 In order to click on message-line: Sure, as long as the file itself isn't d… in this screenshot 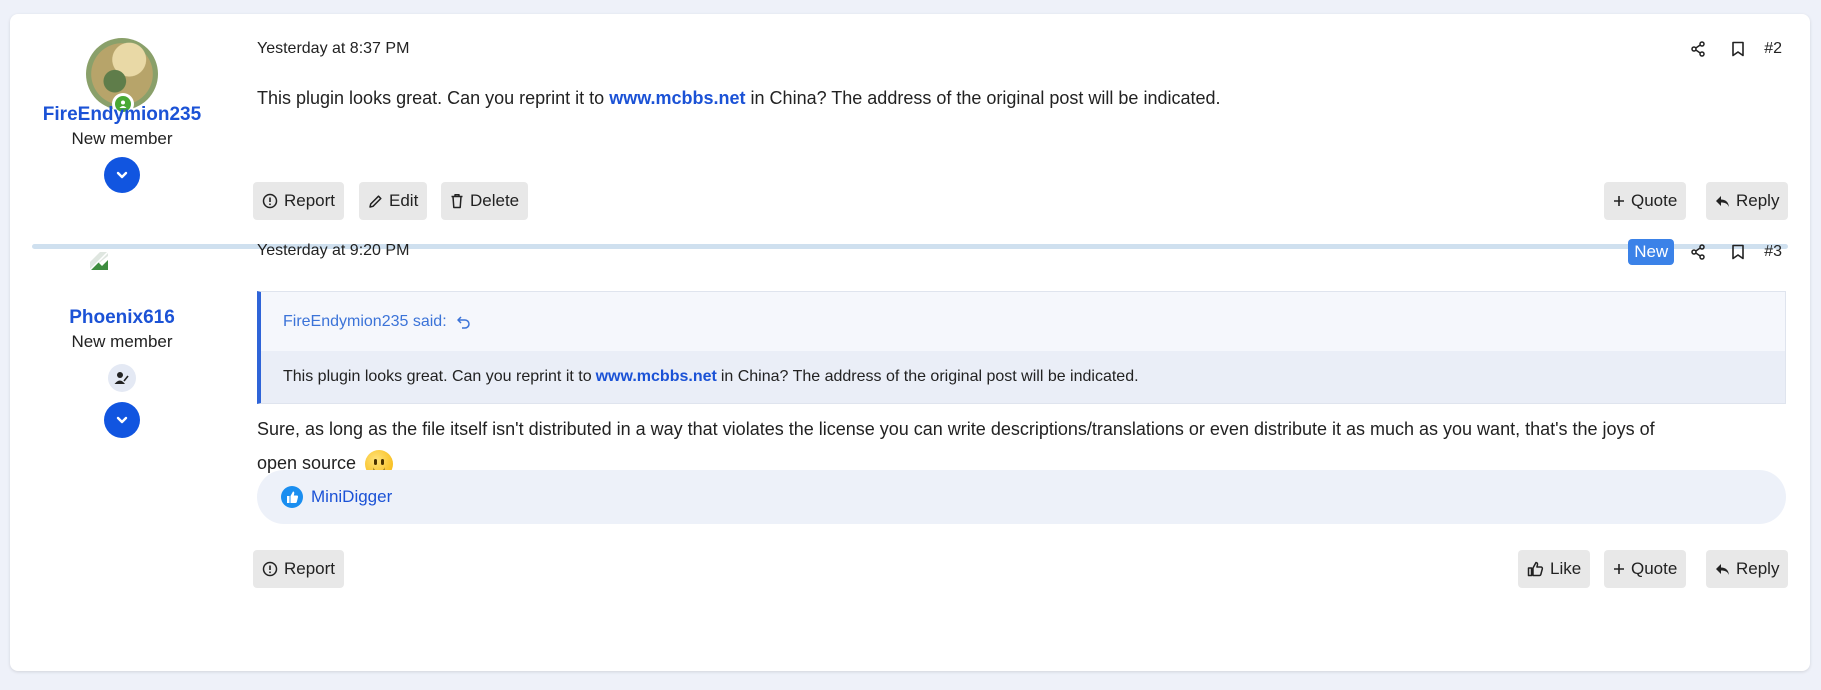, I will do `click(956, 429)`.